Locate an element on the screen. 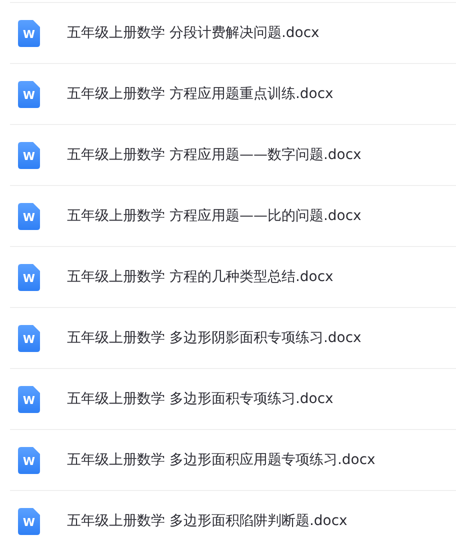 The width and height of the screenshot is (456, 546). file-name: 五年级上册数学 多边形面积应用题专项练习.docx is located at coordinates (221, 460).